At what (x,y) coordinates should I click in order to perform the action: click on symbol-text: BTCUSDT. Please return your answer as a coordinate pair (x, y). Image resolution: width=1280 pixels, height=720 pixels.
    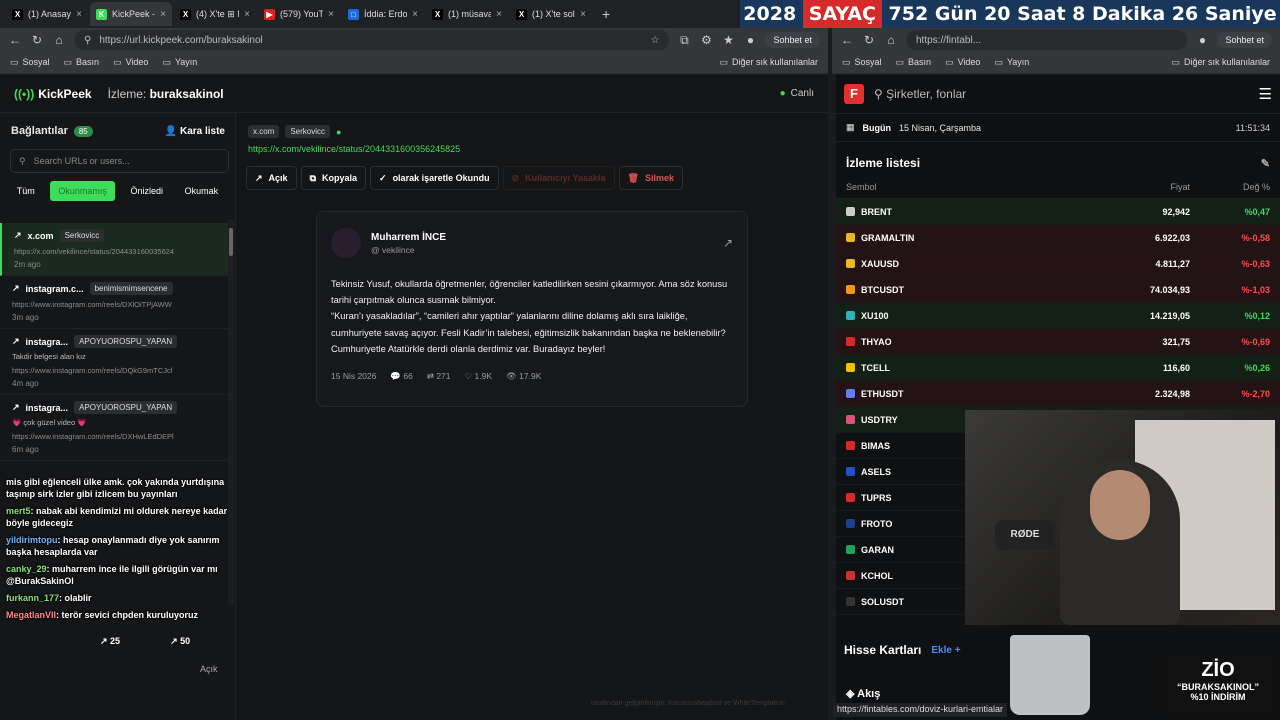
    Looking at the image, I should click on (882, 289).